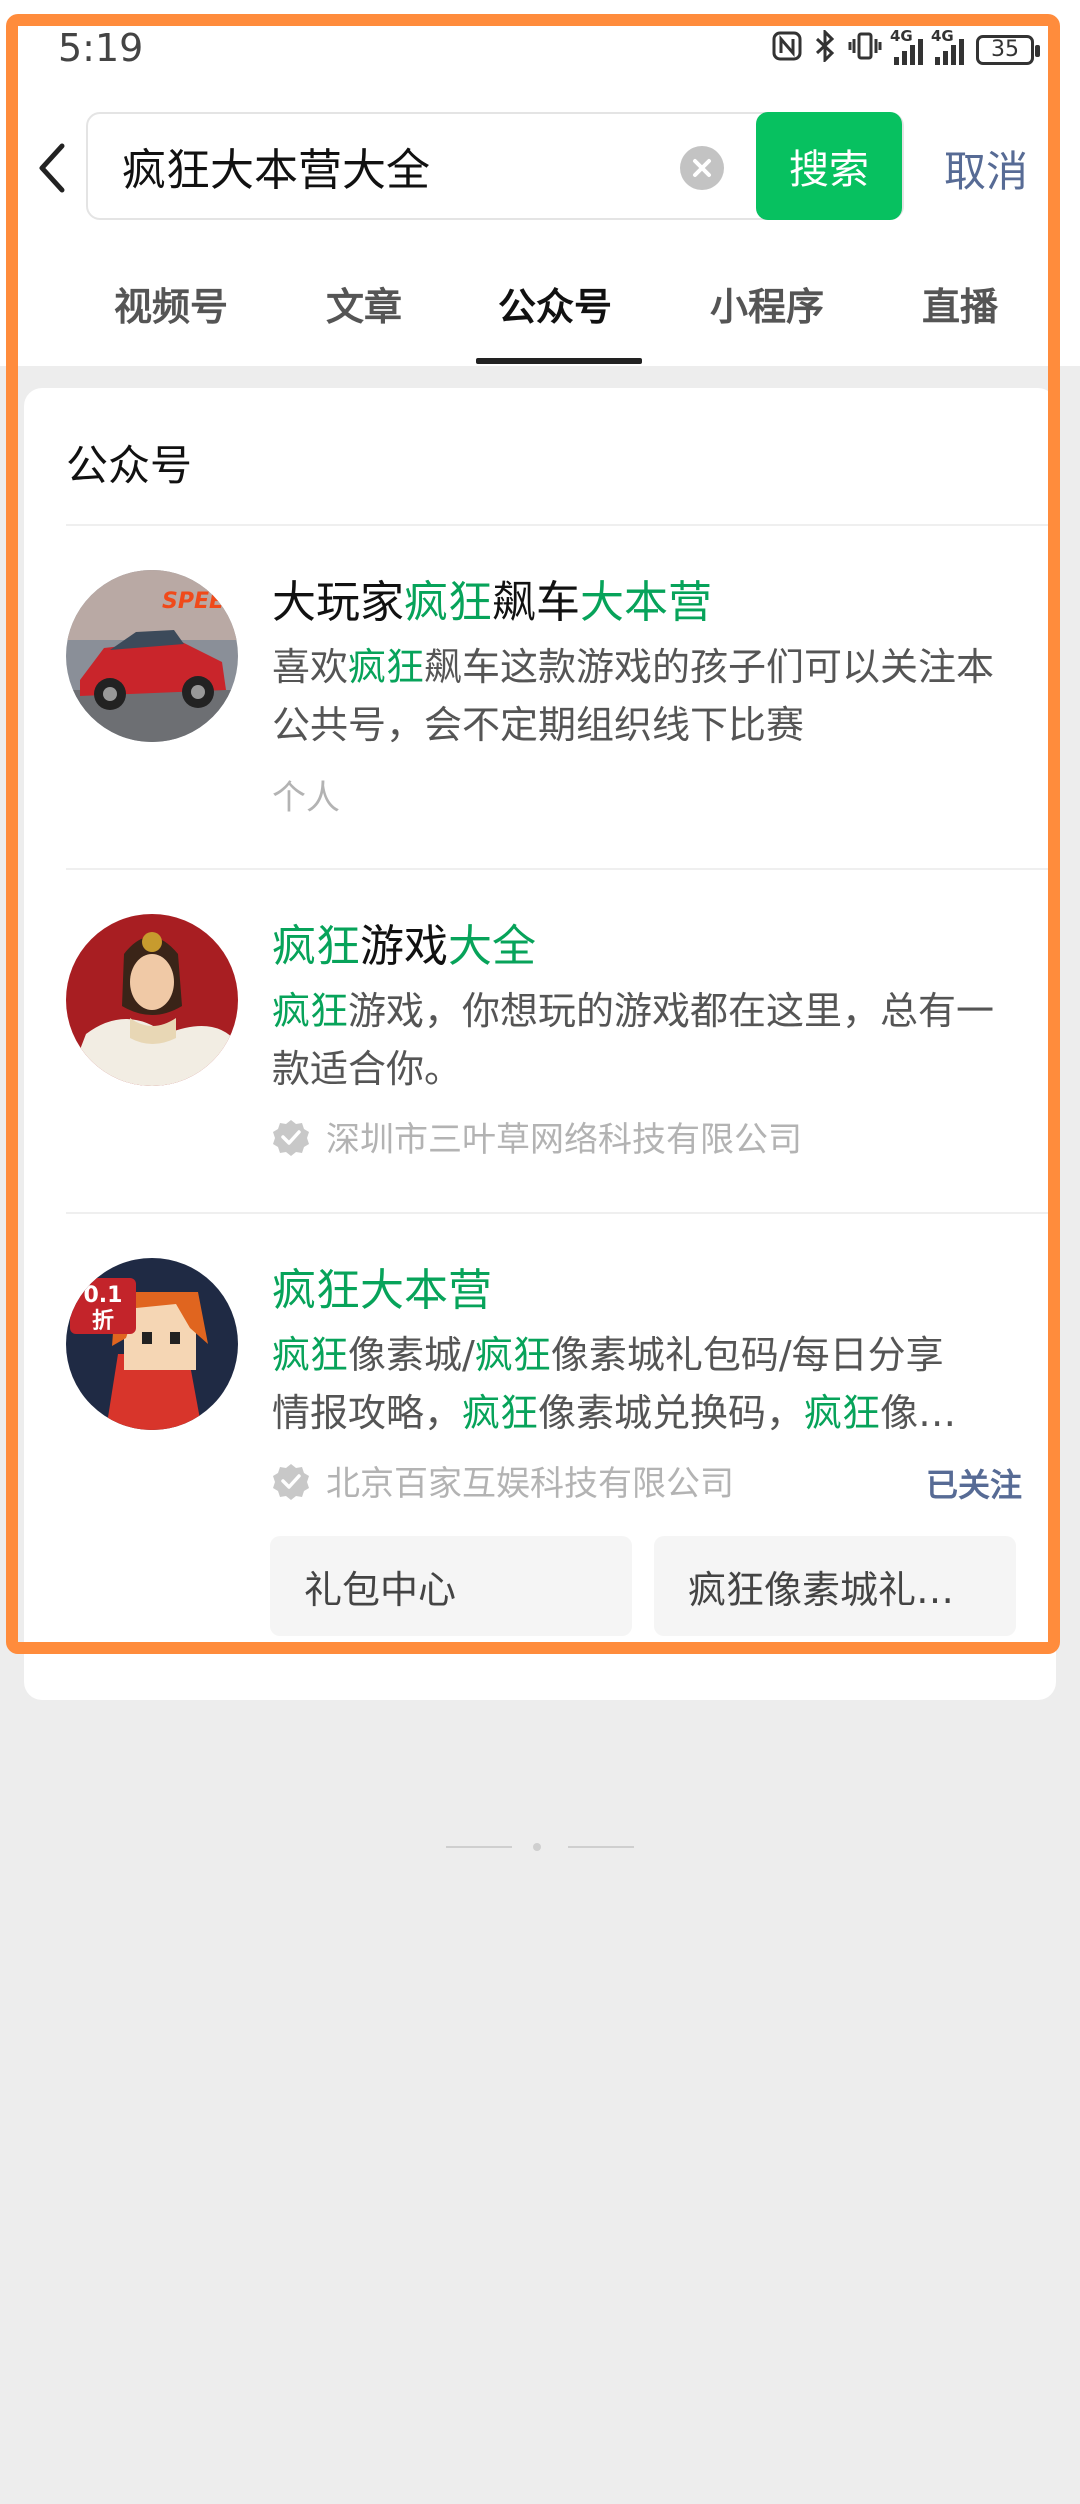  Describe the element at coordinates (537, 1847) in the screenshot. I see `divider-dot` at that location.